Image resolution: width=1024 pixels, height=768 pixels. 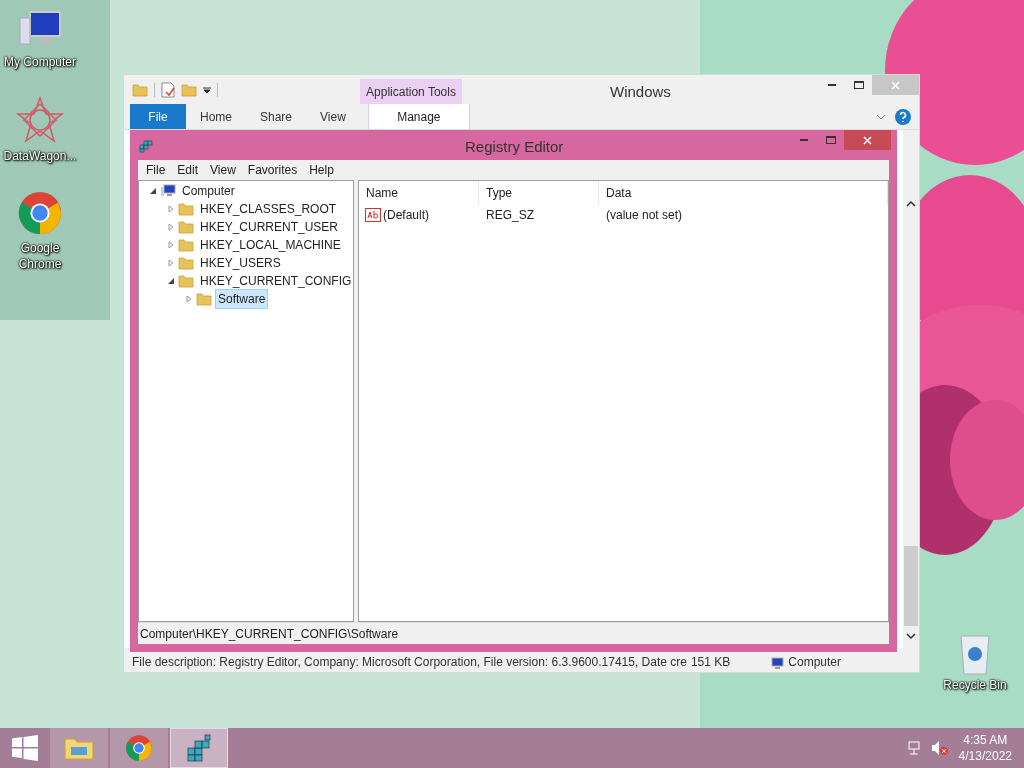 I want to click on table-cell-text: (value not set), so click(x=644, y=215).